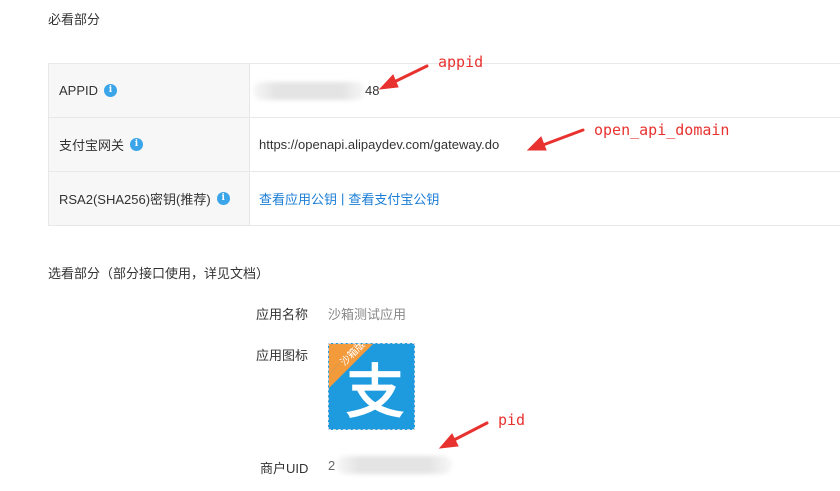 The width and height of the screenshot is (840, 491). What do you see at coordinates (393, 198) in the screenshot?
I see `view-alipay-public-key-link: 查看支付宝公钥` at bounding box center [393, 198].